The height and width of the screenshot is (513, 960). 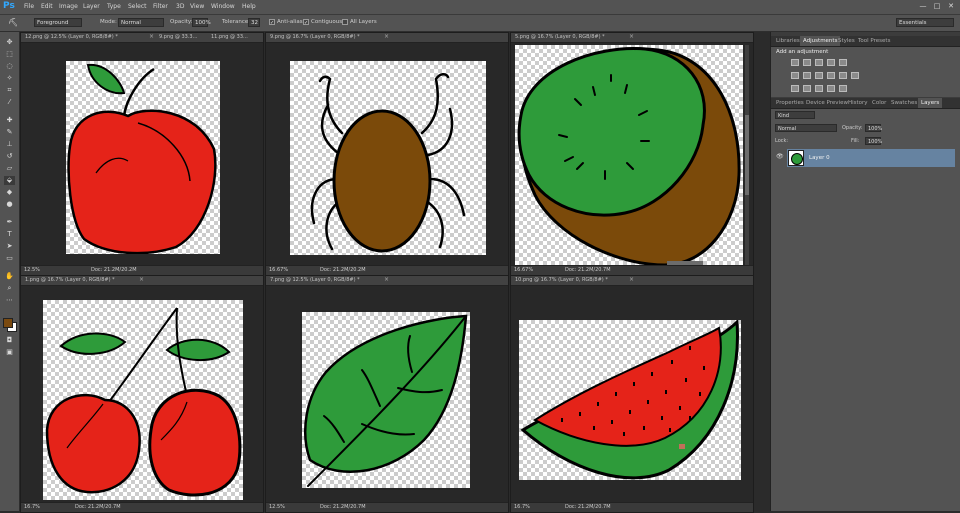 What do you see at coordinates (795, 88) in the screenshot?
I see `invert-icon` at bounding box center [795, 88].